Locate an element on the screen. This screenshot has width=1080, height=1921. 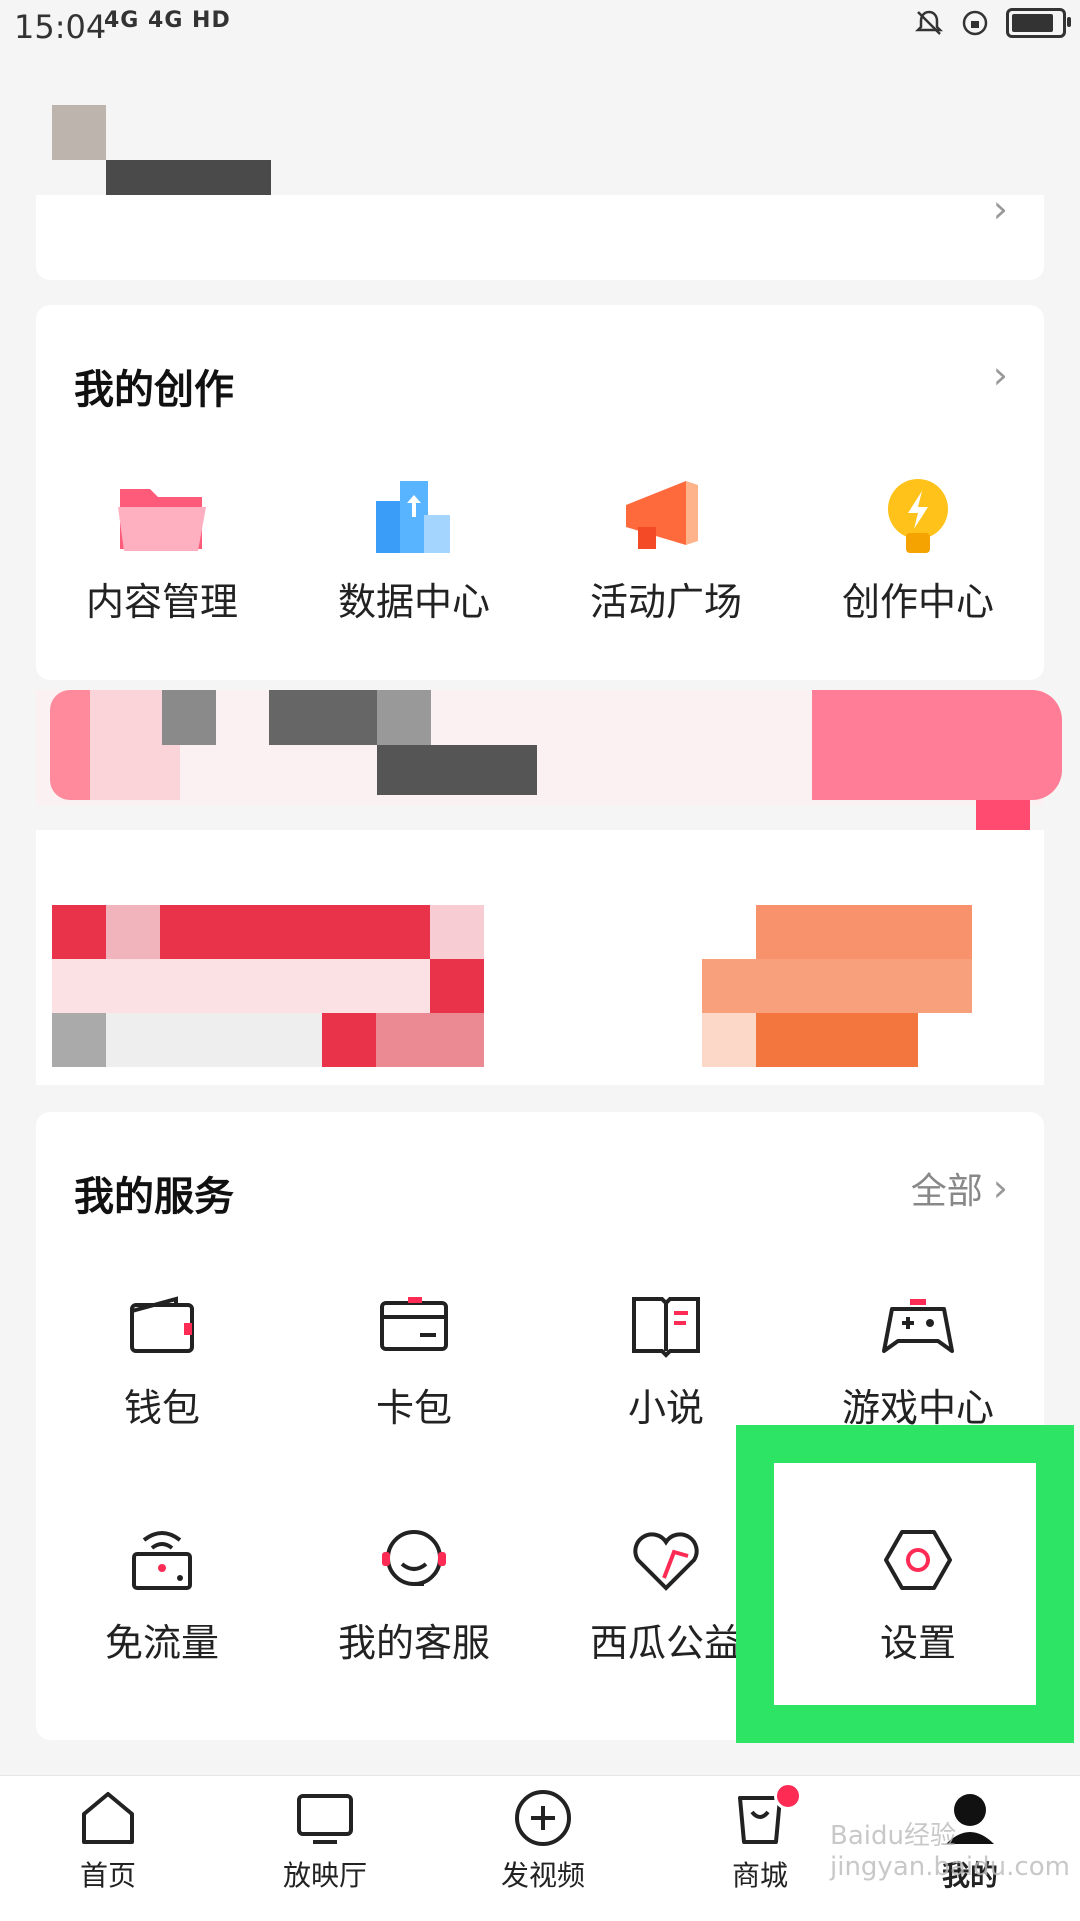
grid-label: 卡包 is located at coordinates (413, 1408).